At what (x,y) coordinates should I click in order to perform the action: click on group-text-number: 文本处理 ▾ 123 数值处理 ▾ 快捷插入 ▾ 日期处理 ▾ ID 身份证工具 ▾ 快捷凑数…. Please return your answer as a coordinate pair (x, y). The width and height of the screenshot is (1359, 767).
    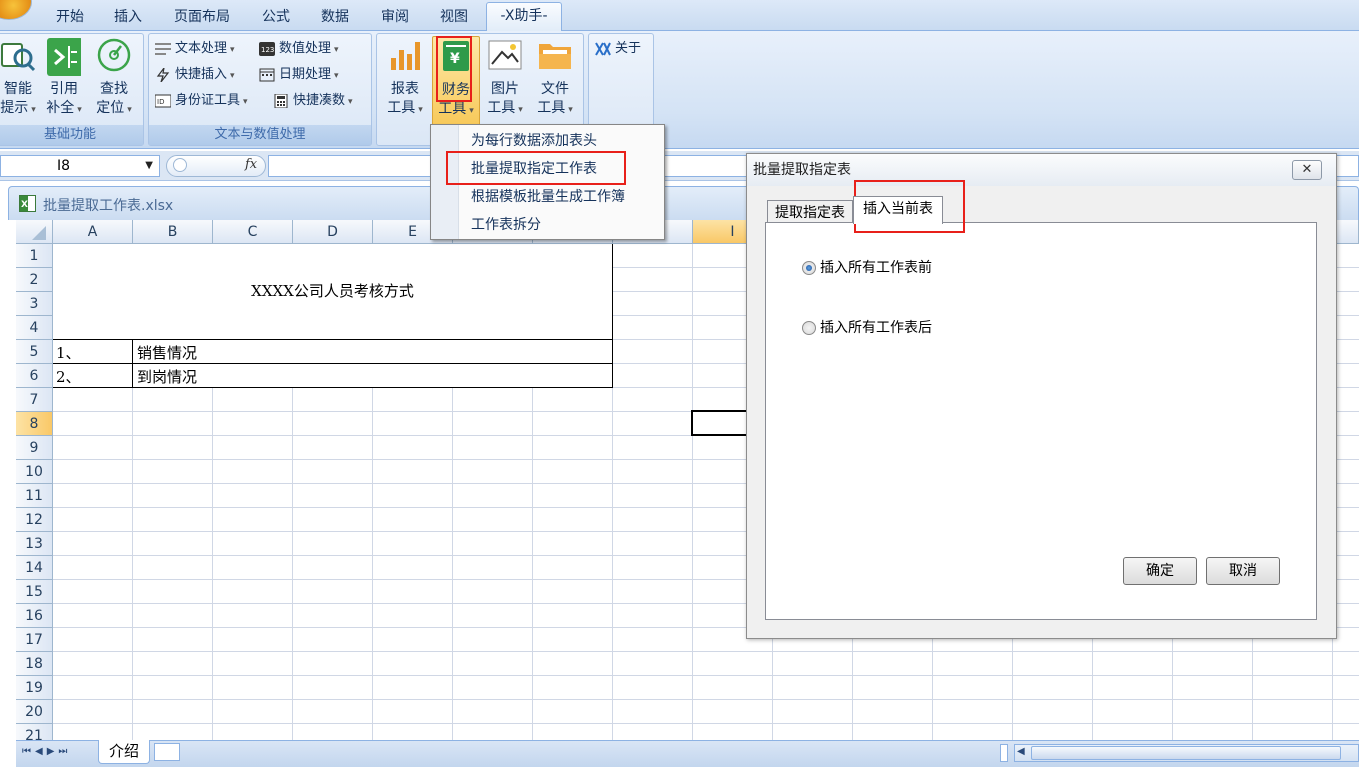
    Looking at the image, I should click on (260, 89).